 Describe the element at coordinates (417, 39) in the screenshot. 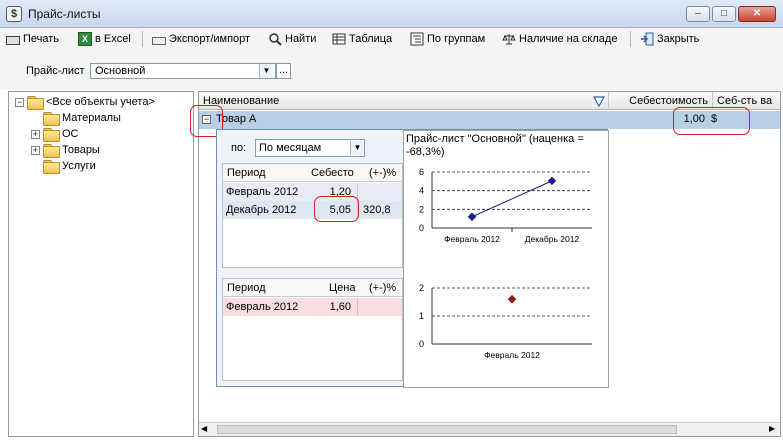

I see `groups-icon` at that location.